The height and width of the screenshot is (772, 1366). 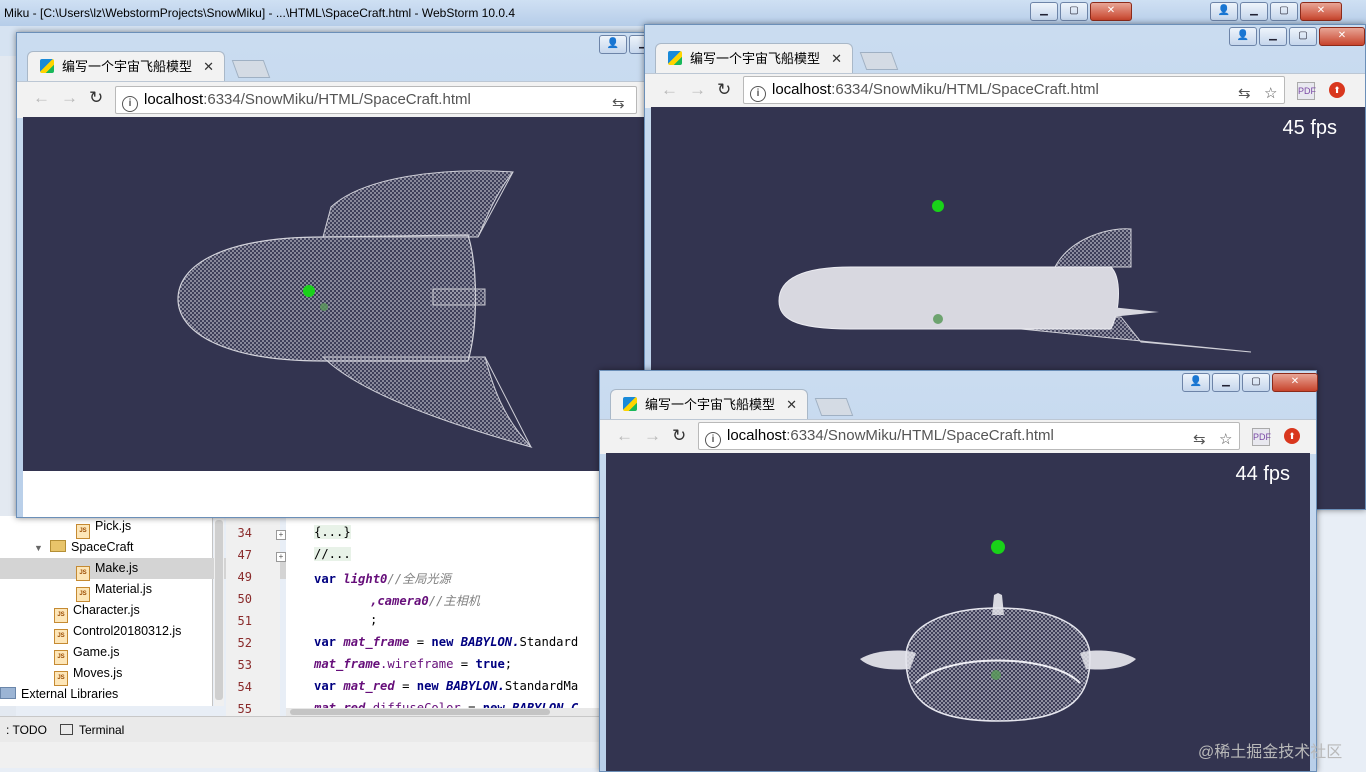 I want to click on code-line-53: mat_frame.wireframe = true;, so click(x=413, y=664).